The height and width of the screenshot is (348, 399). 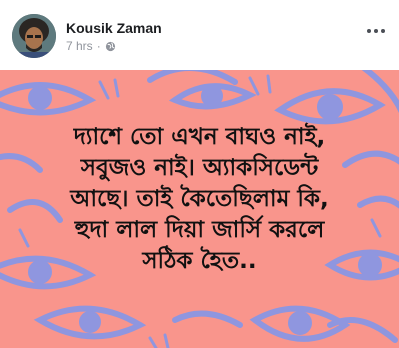 I want to click on post-text-line: আছে। তাই কৈতেছিলাম কি,, so click(x=199, y=199).